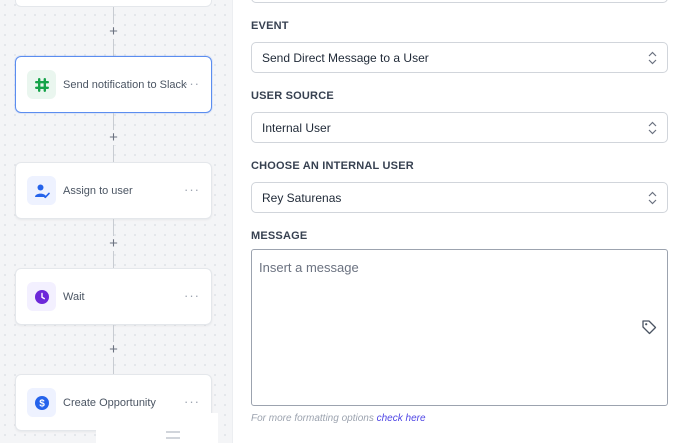 The width and height of the screenshot is (688, 443). I want to click on event-select: Send Direct Message to a User, so click(459, 57).